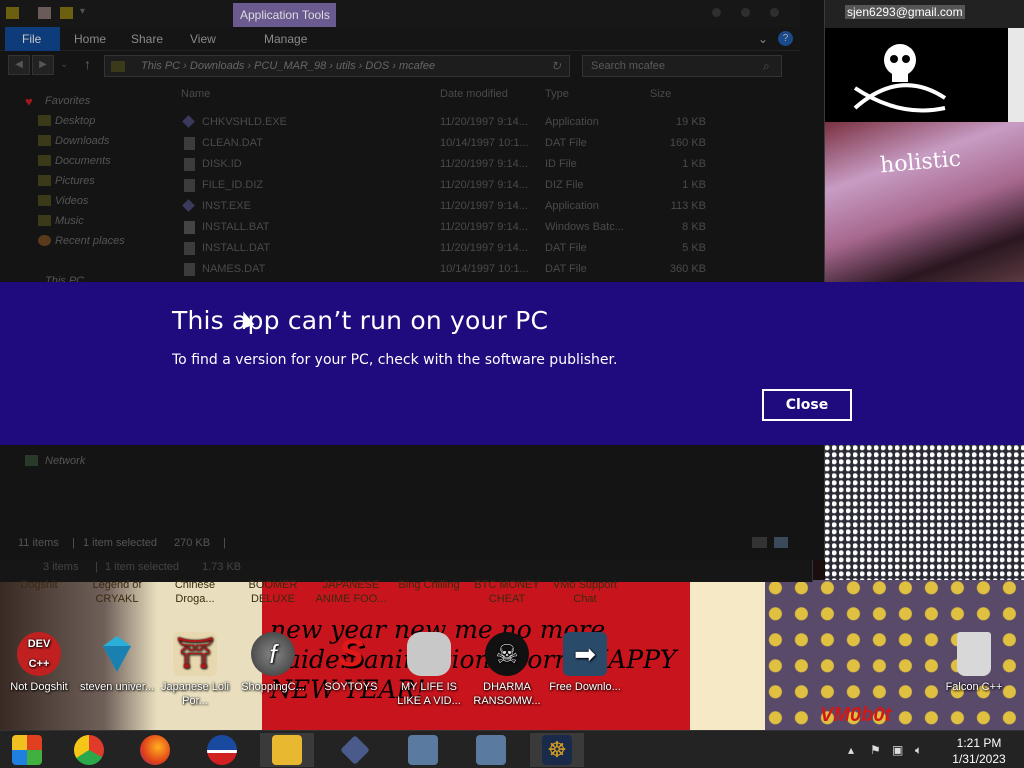  Describe the element at coordinates (745, 12) in the screenshot. I see `maximize-button` at that location.